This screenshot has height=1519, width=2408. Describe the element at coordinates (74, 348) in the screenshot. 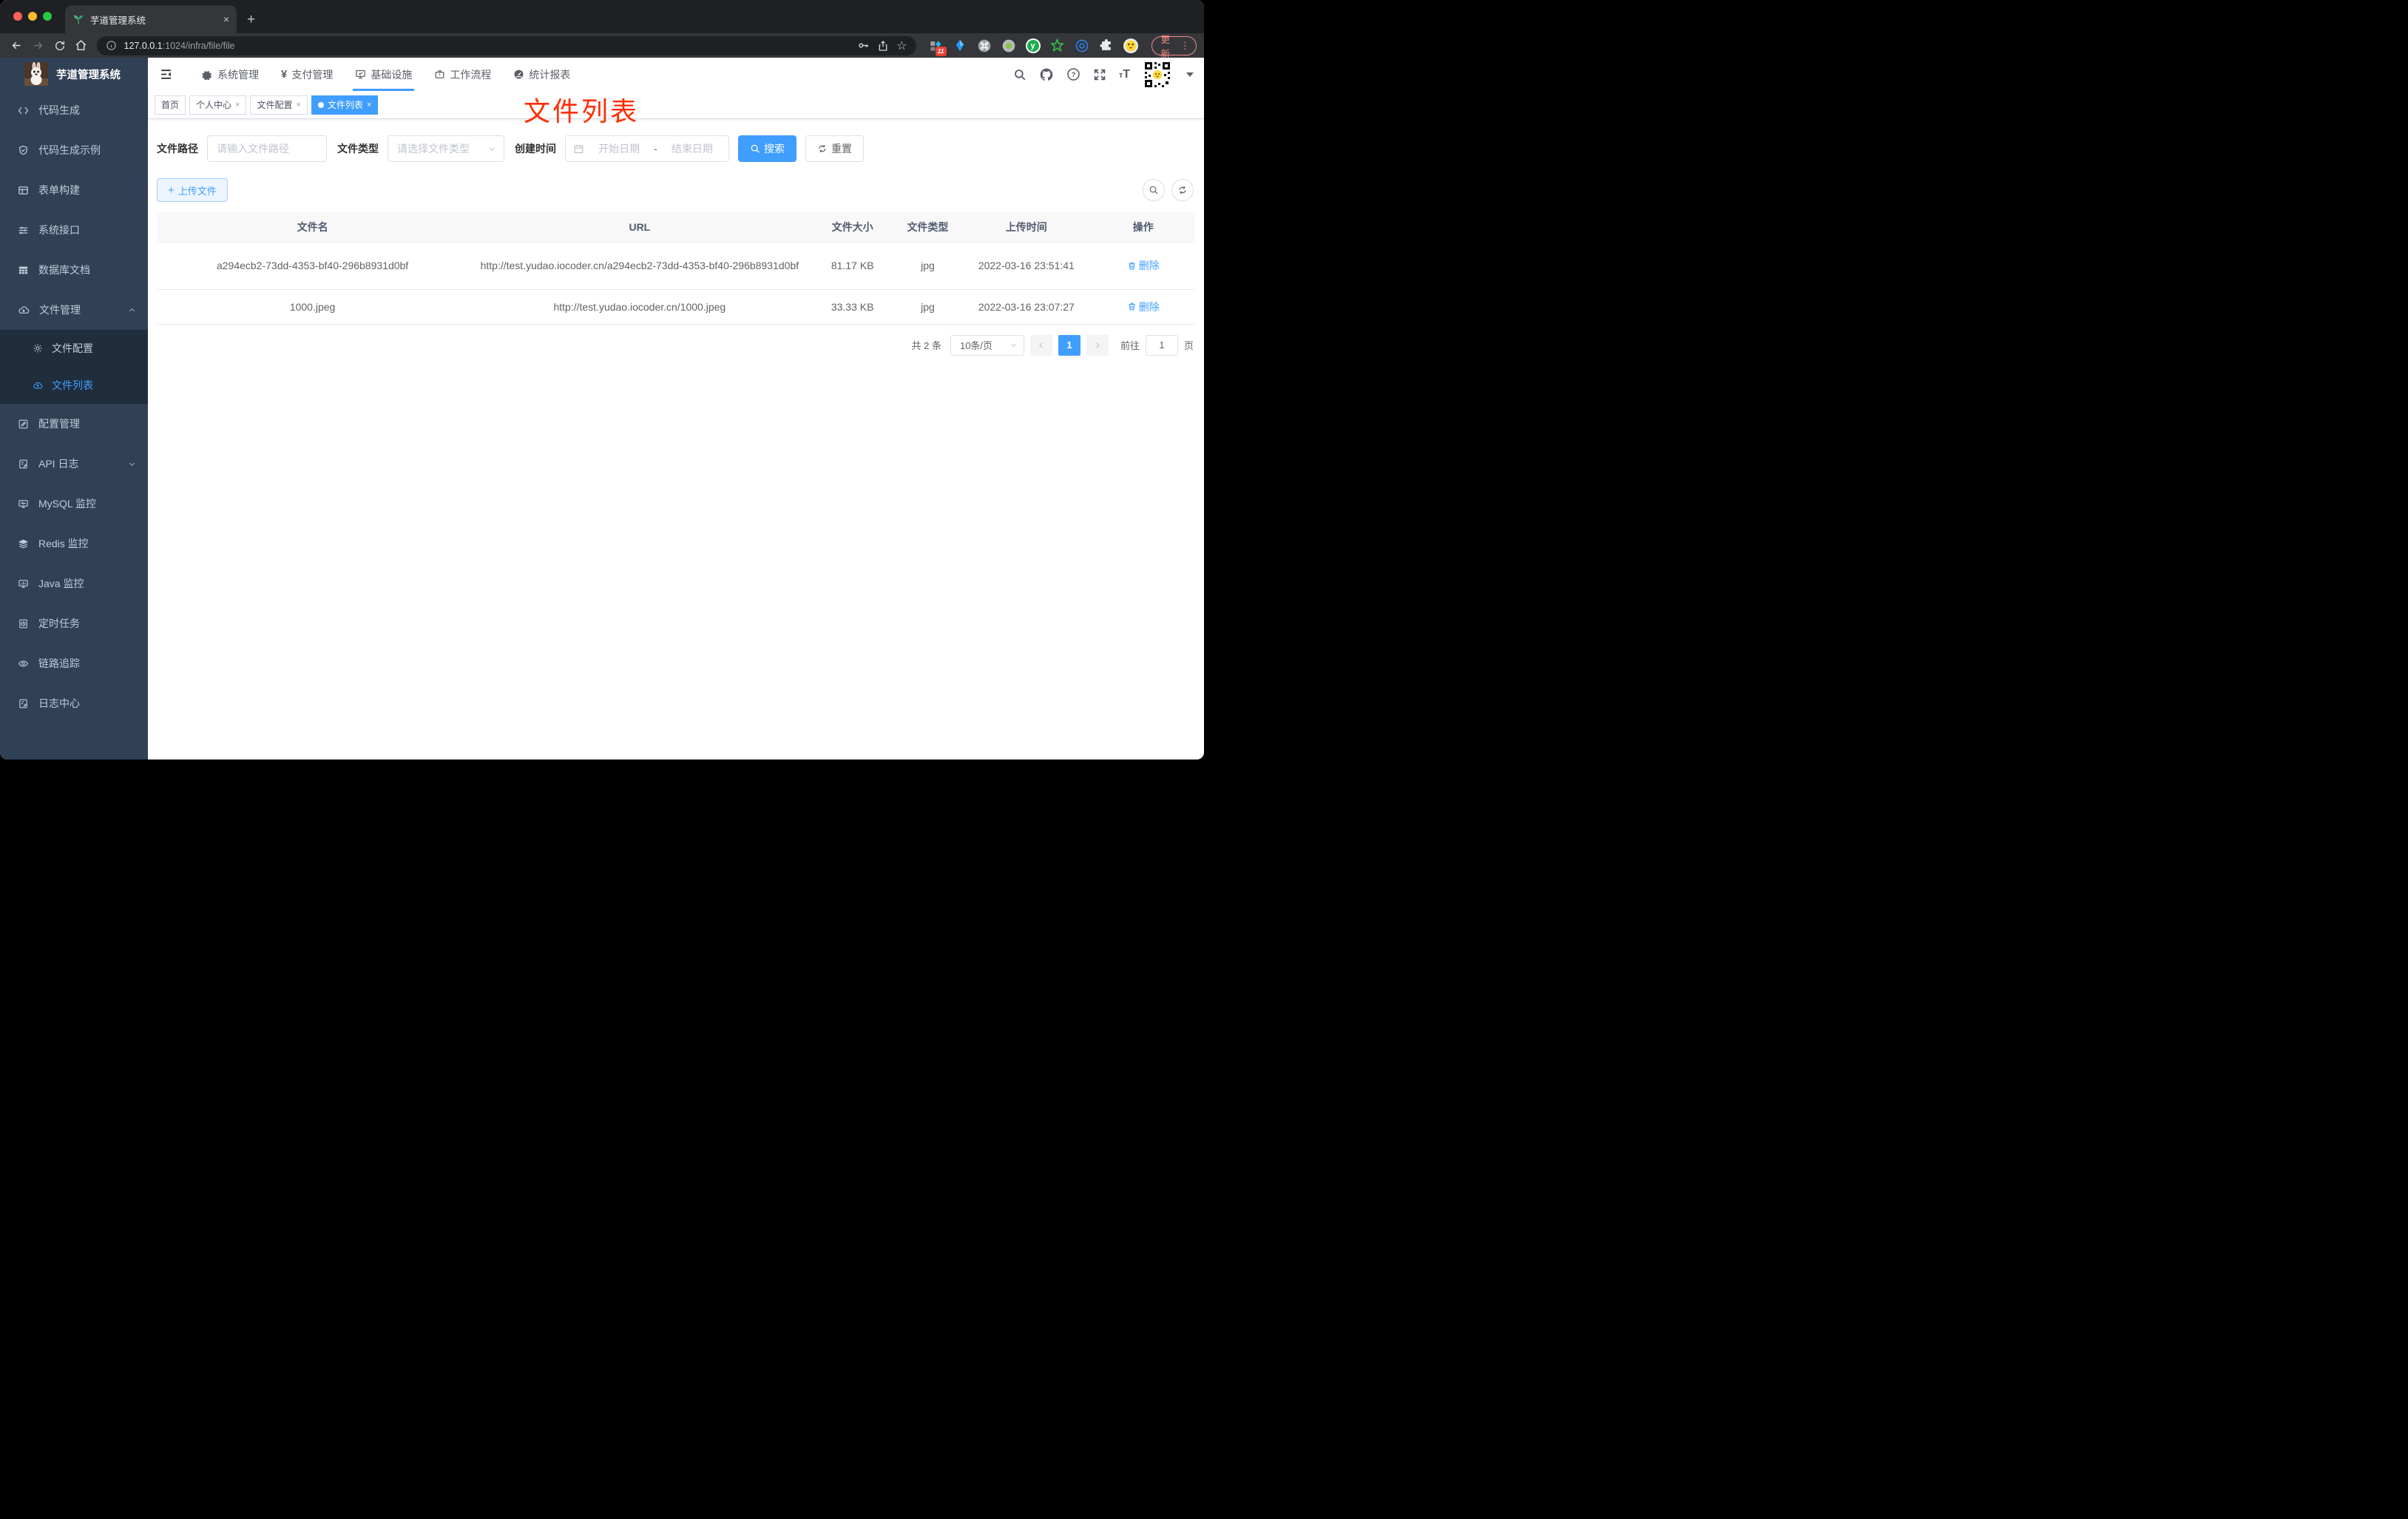

I see `sidebar-item-file-config: 文件配置` at that location.